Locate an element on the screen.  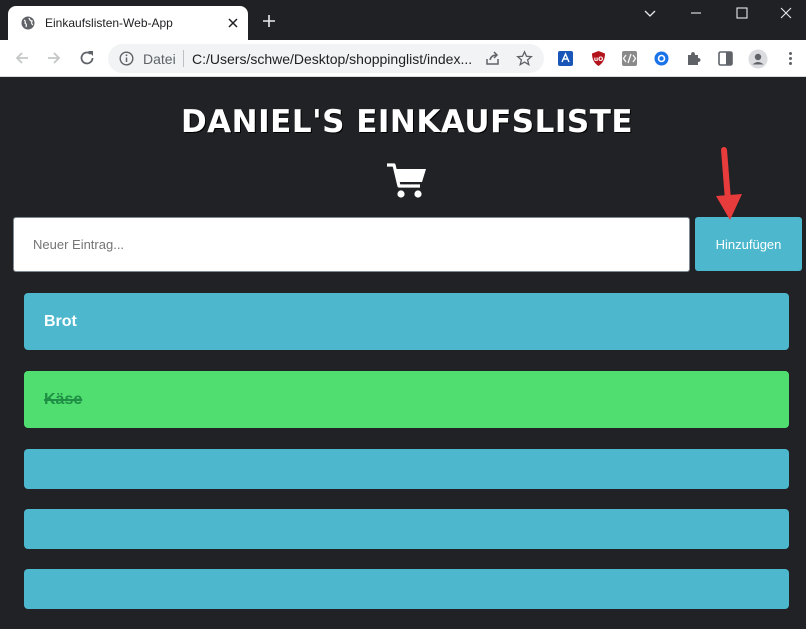
share-icon is located at coordinates (492, 58).